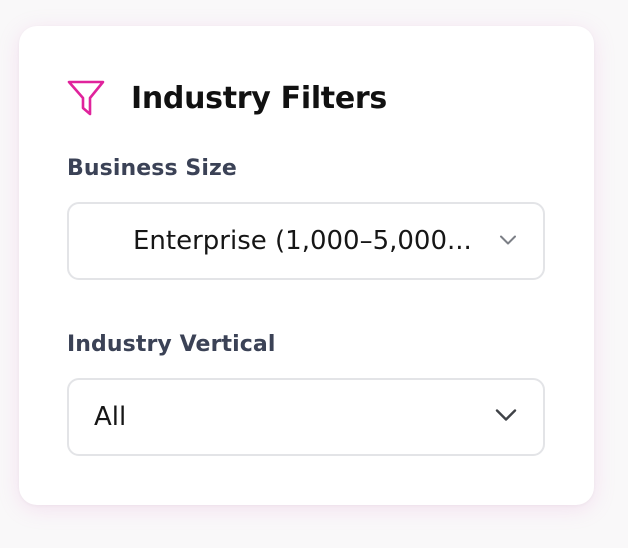  I want to click on panel-header: Industry Filters, so click(227, 98).